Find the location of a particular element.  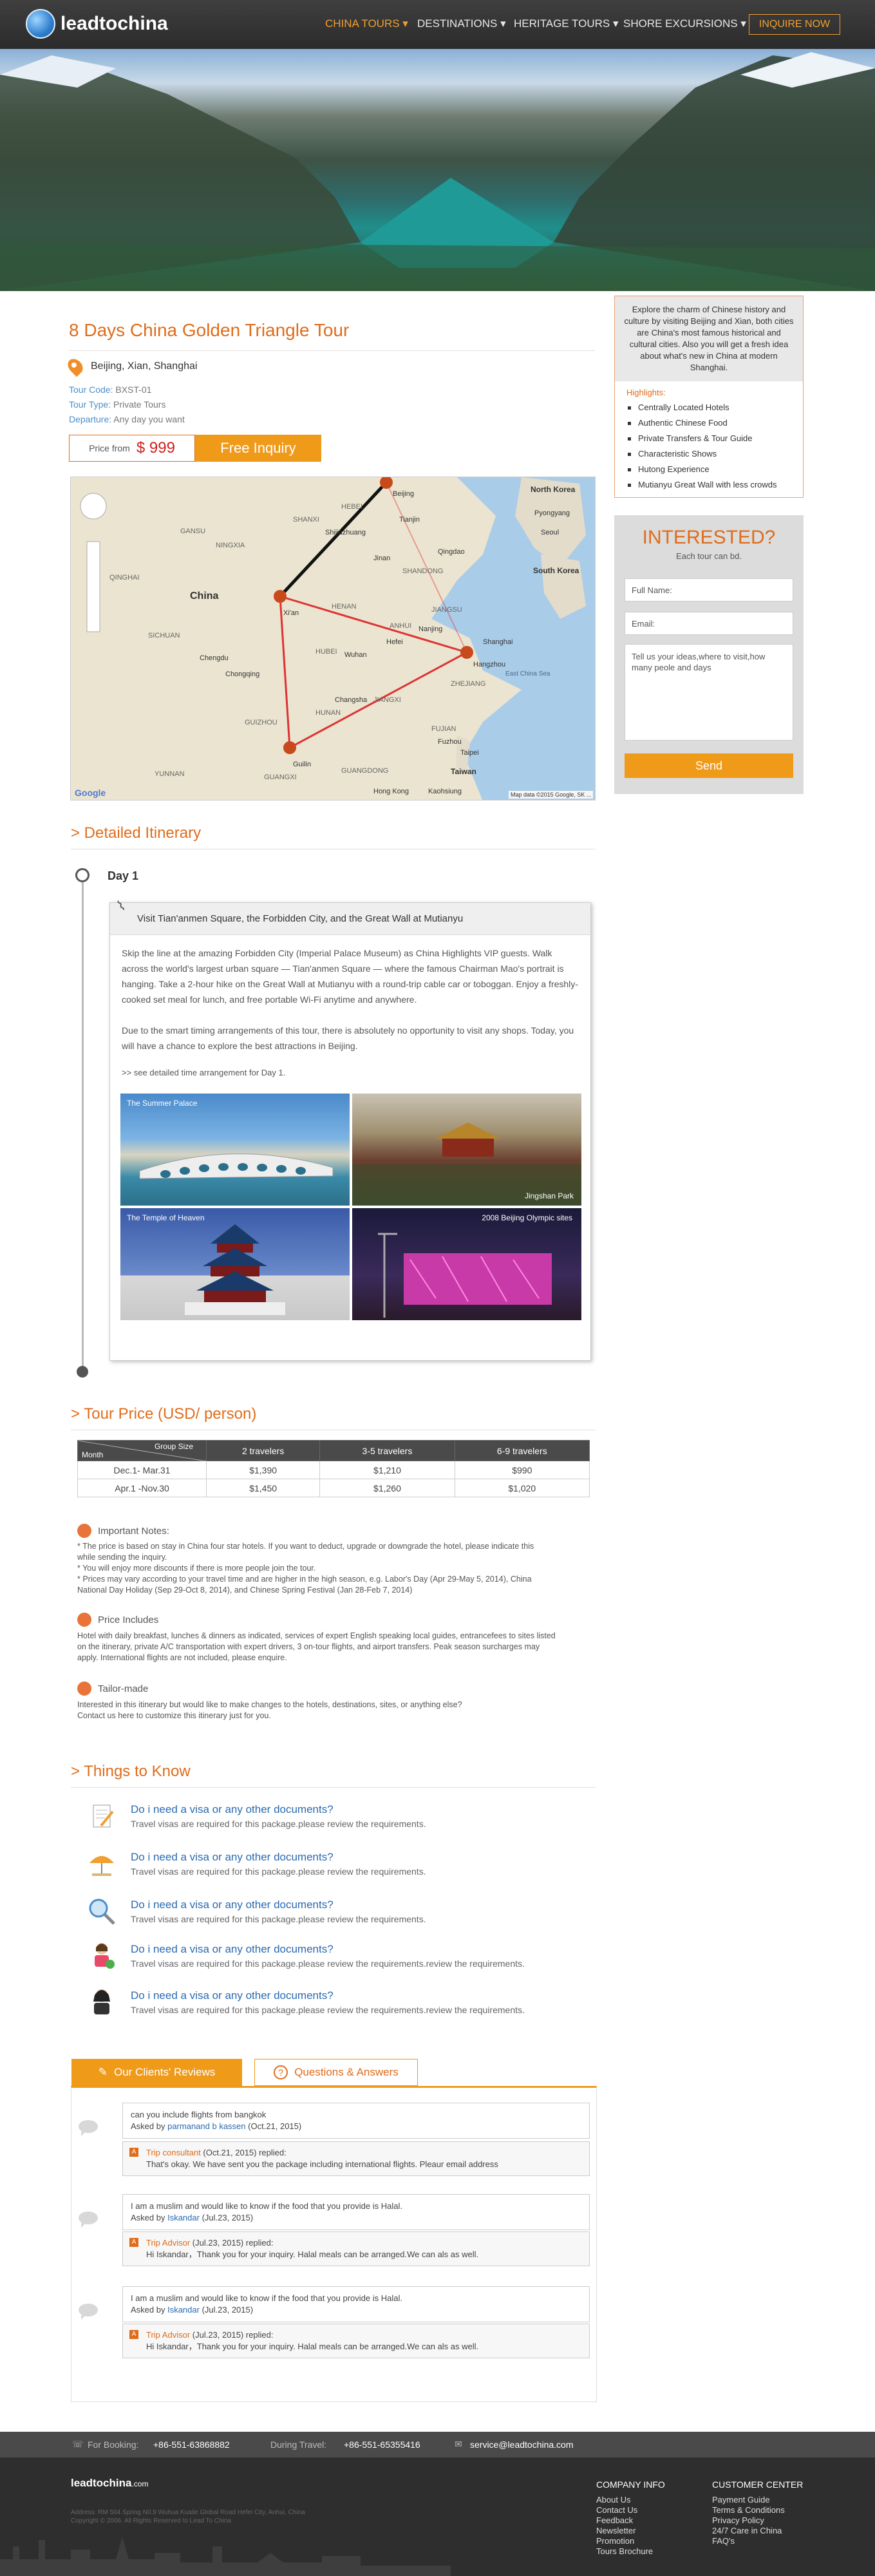

map-label-guangxi: GUANGXI is located at coordinates (281, 777).